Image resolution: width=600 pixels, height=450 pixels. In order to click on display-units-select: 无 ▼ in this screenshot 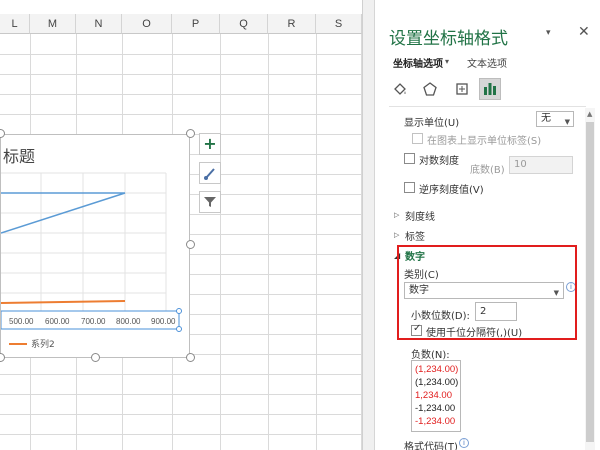, I will do `click(555, 119)`.